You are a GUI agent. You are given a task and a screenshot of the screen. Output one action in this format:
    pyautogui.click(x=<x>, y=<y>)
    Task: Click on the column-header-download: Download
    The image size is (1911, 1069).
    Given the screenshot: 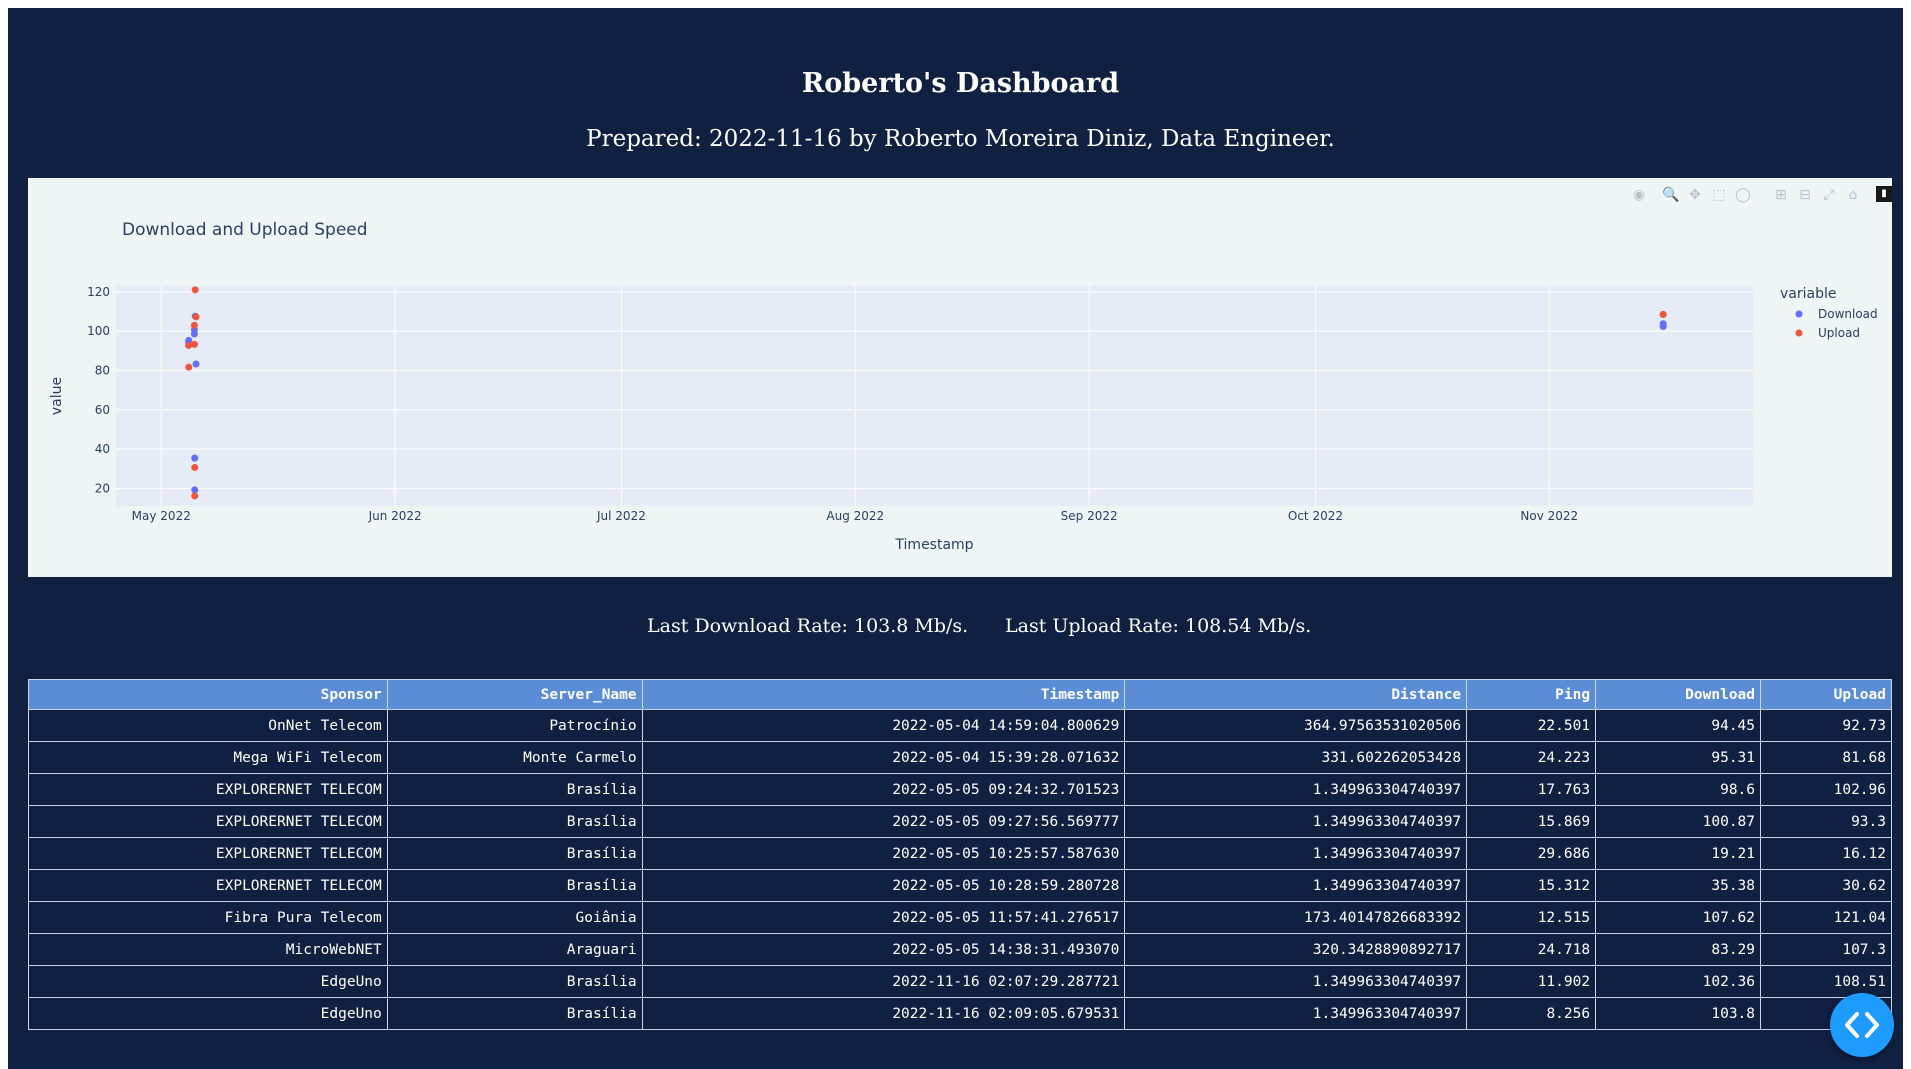 What is the action you would take?
    pyautogui.click(x=1678, y=694)
    